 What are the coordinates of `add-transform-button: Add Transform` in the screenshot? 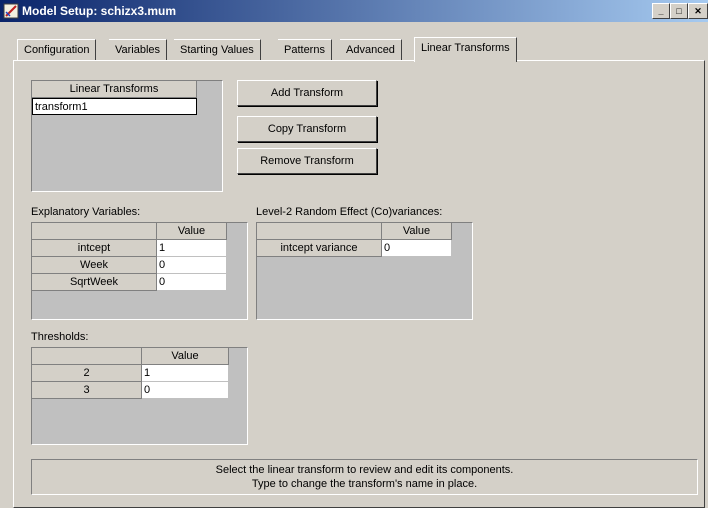 It's located at (307, 93).